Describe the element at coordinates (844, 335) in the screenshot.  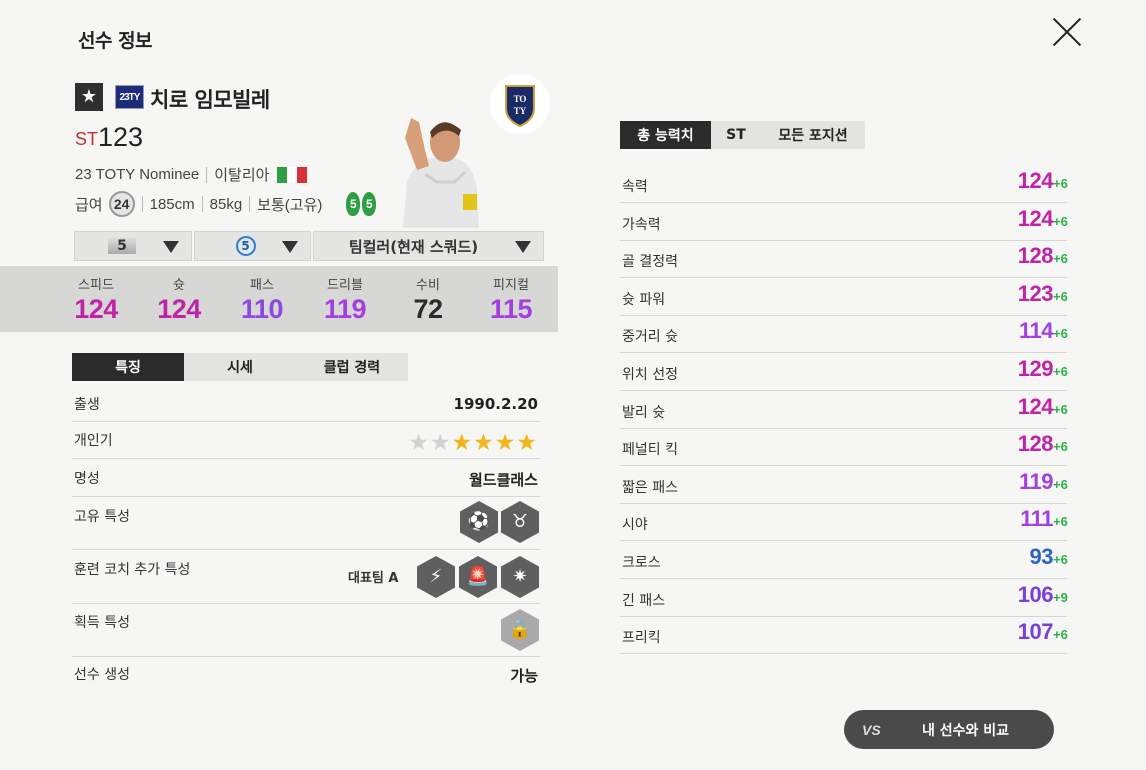
I see `detail-stat-row: 중거리 슛 114 +6` at that location.